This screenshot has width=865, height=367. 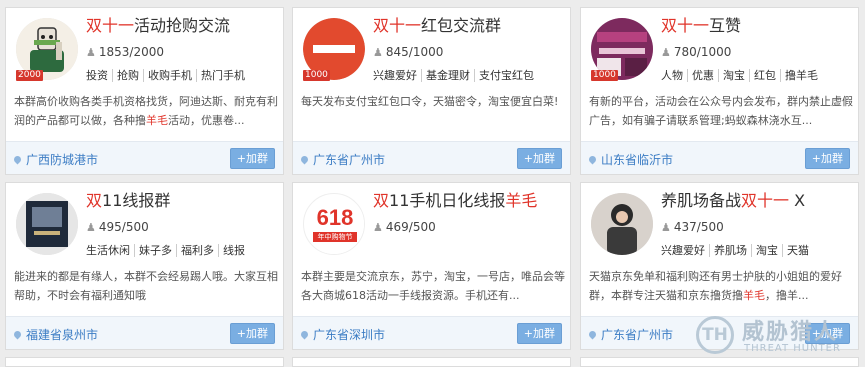 I want to click on tag: 基金理财, so click(x=447, y=75).